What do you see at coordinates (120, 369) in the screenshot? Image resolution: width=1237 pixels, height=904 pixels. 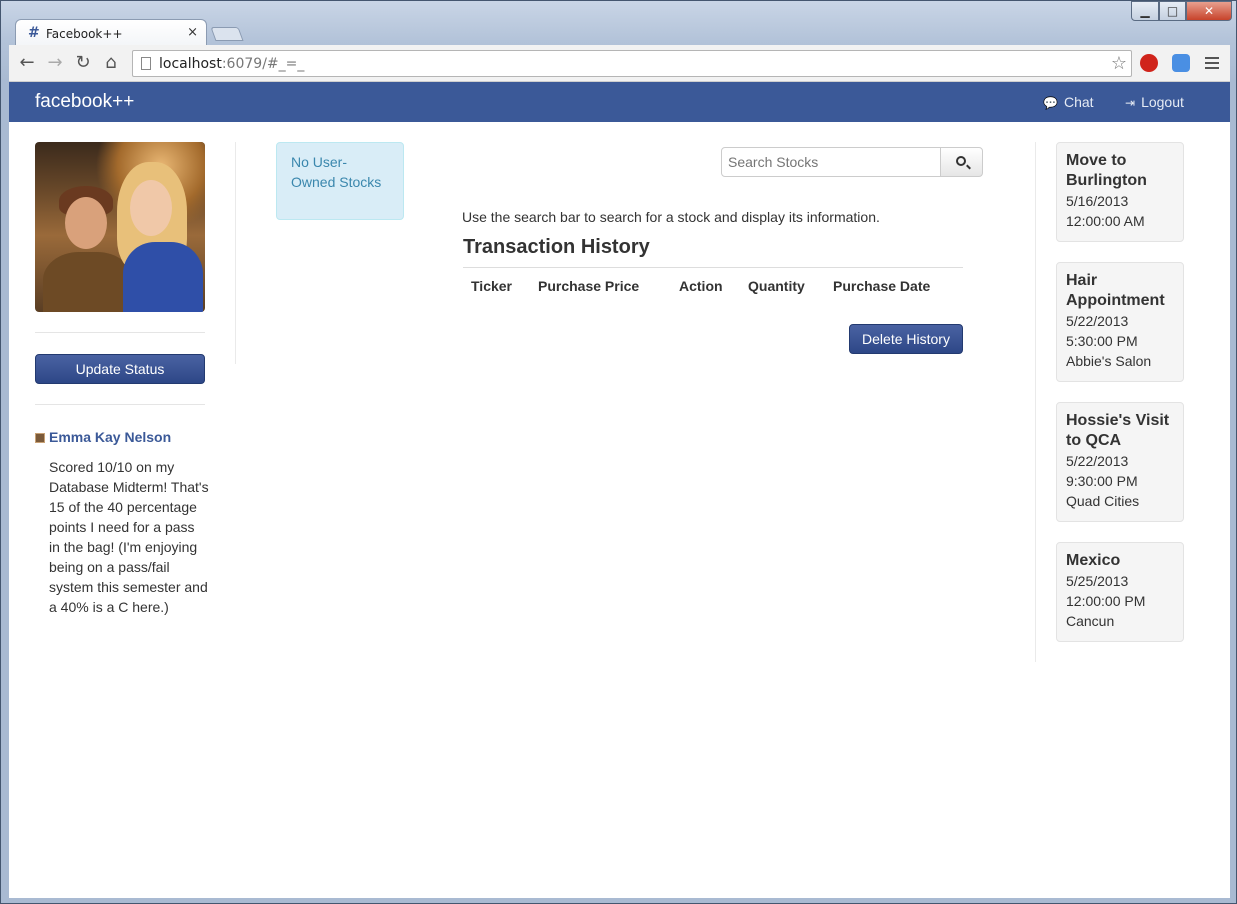 I see `update-status-button: Update Status` at bounding box center [120, 369].